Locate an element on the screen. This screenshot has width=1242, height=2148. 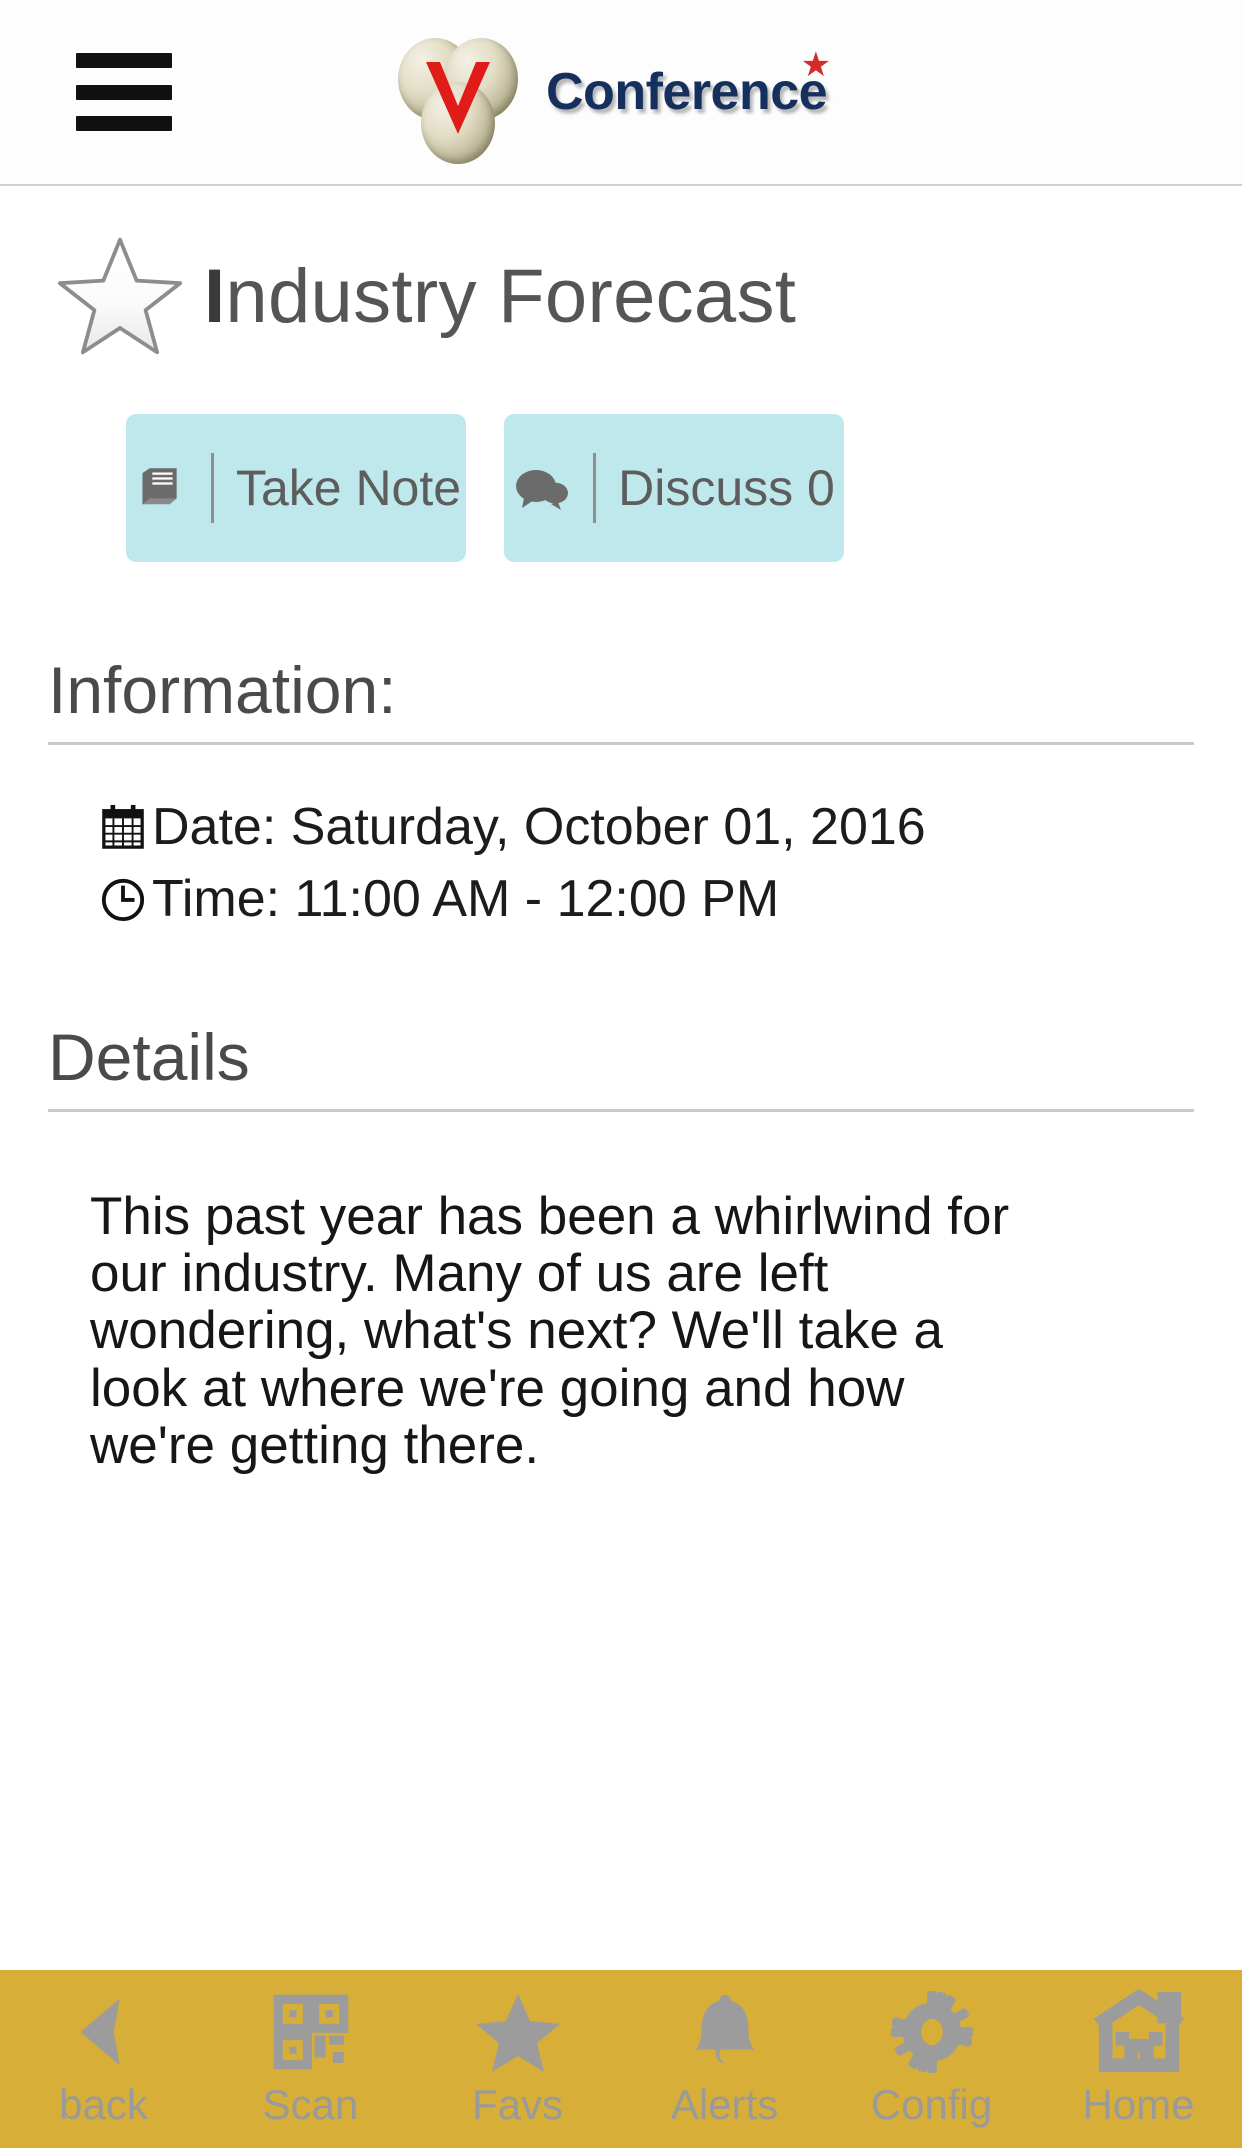
tab-scan: Scan is located at coordinates (310, 2059).